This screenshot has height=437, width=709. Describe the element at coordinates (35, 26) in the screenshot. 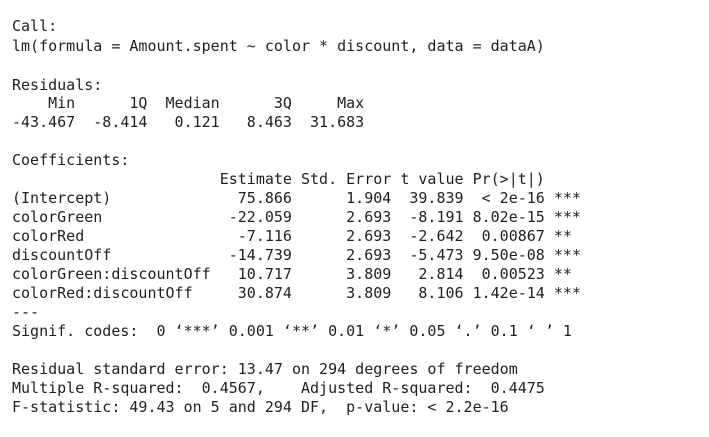

I see `call-header: Call:` at that location.